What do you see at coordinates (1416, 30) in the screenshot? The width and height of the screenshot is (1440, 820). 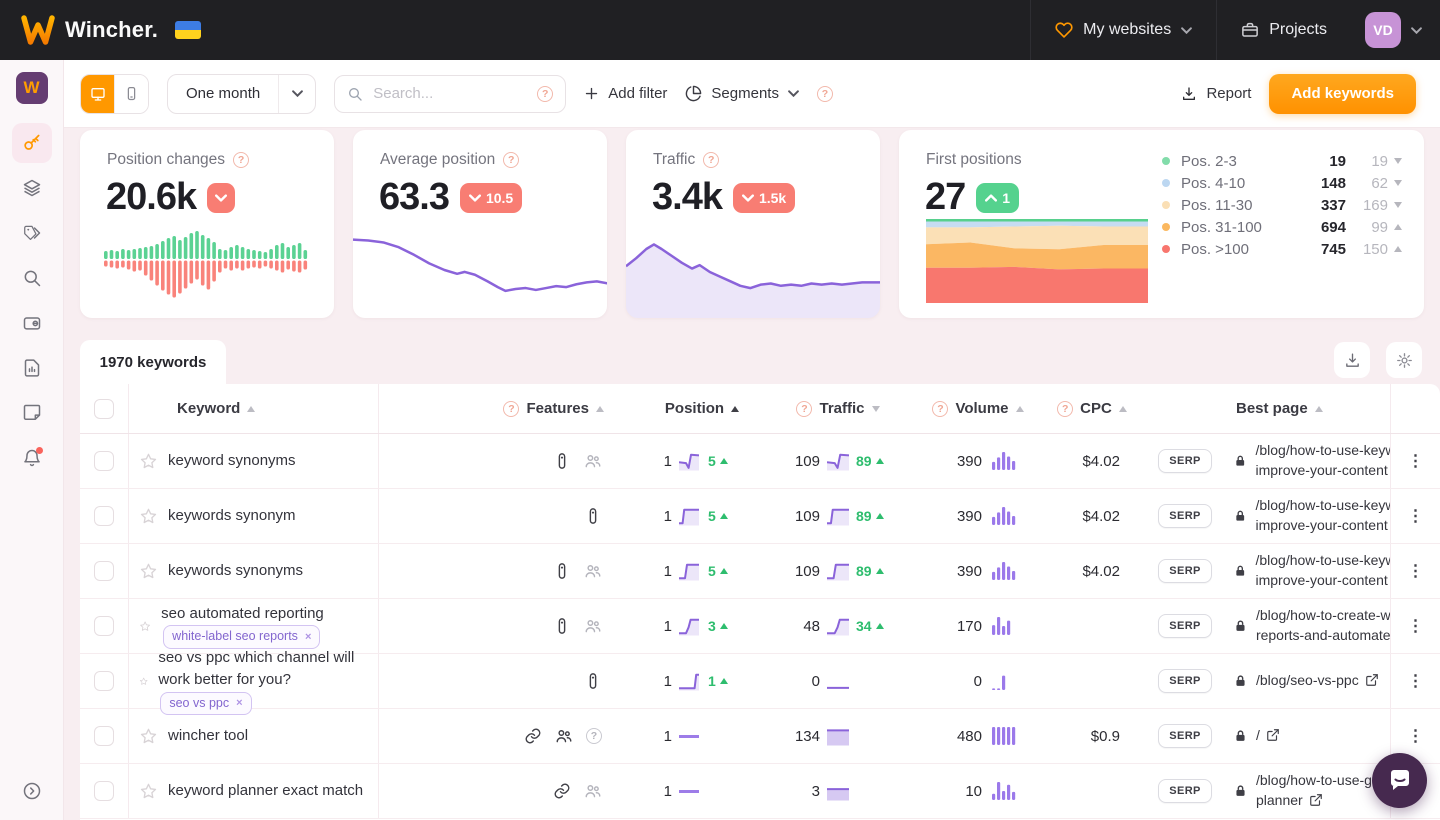 I see `account-chevron-icon` at bounding box center [1416, 30].